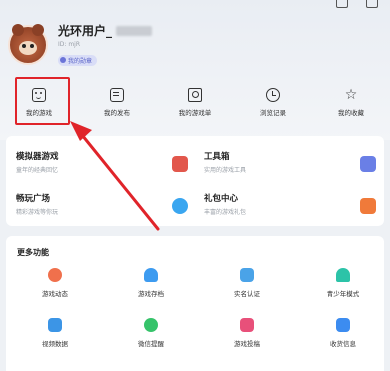 The image size is (390, 371). I want to click on cloud-save-icon, so click(151, 275).